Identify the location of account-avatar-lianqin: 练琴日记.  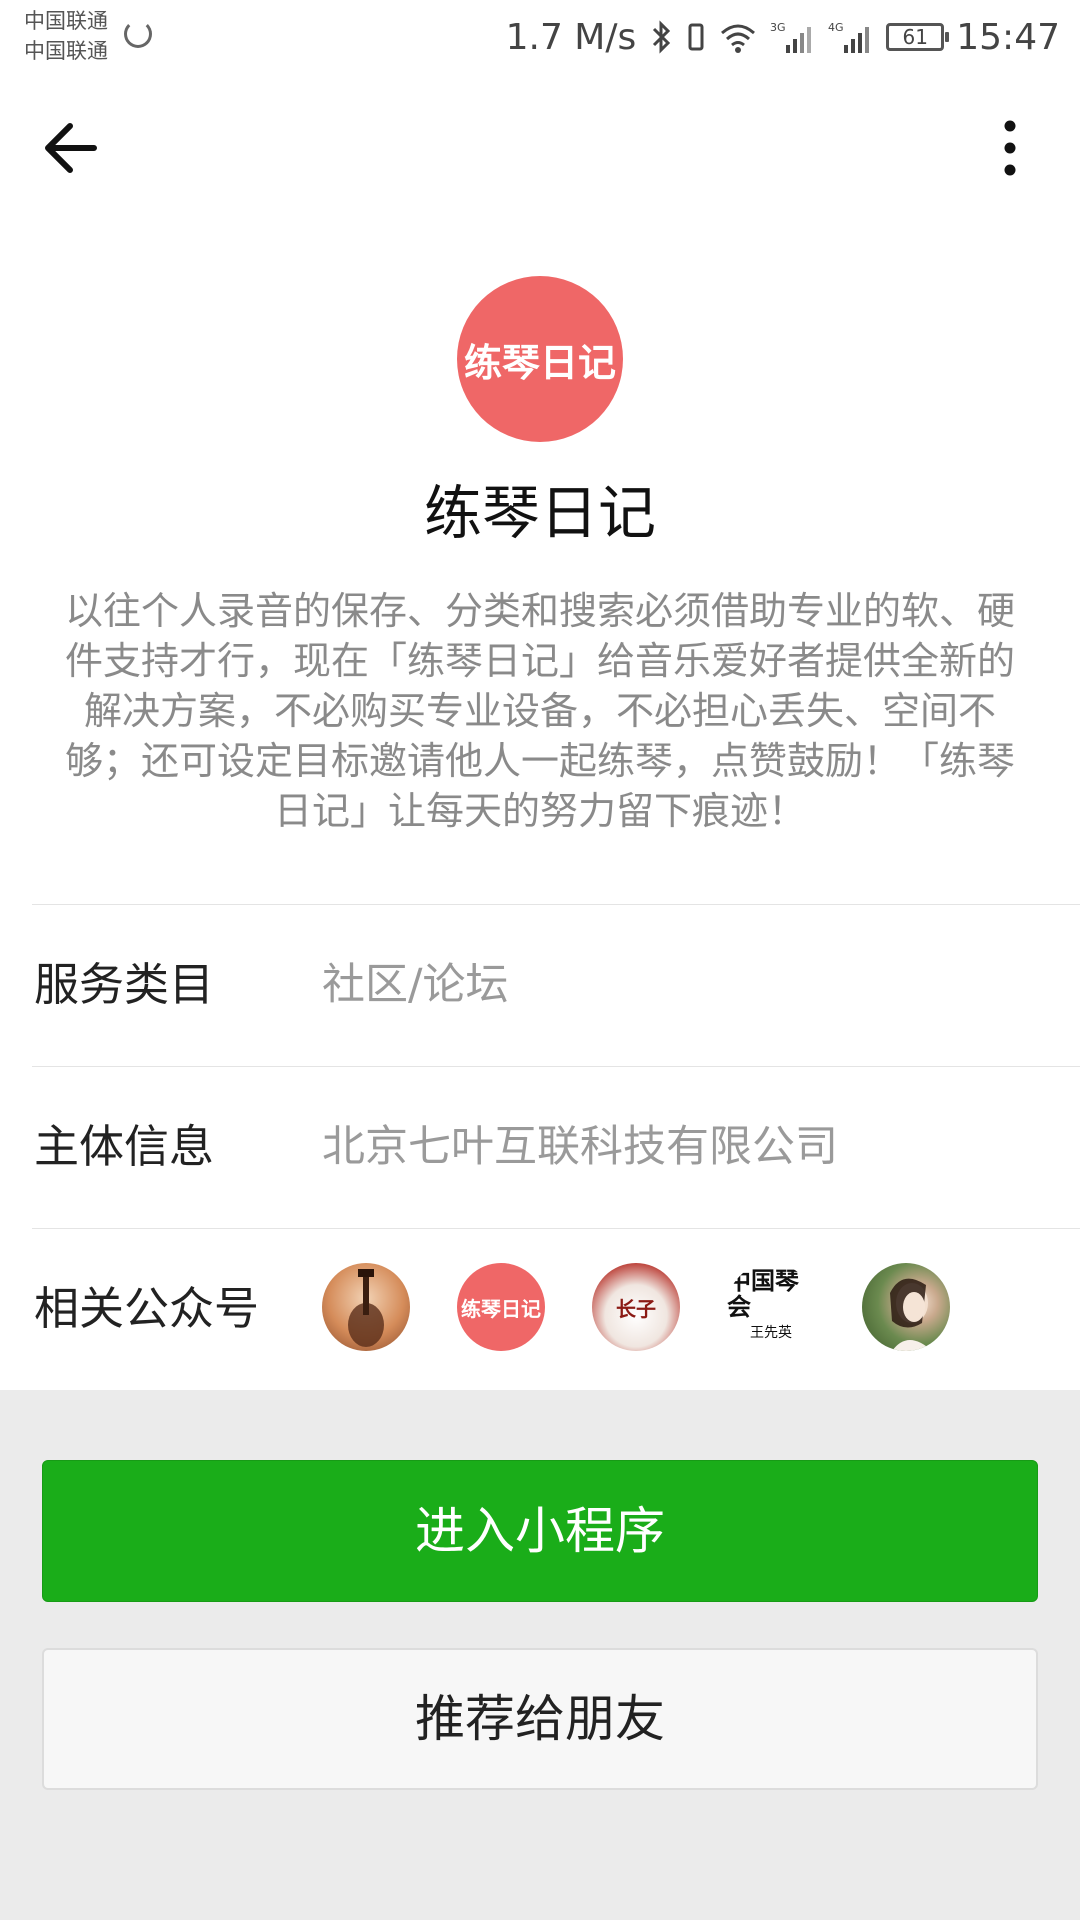
(501, 1307).